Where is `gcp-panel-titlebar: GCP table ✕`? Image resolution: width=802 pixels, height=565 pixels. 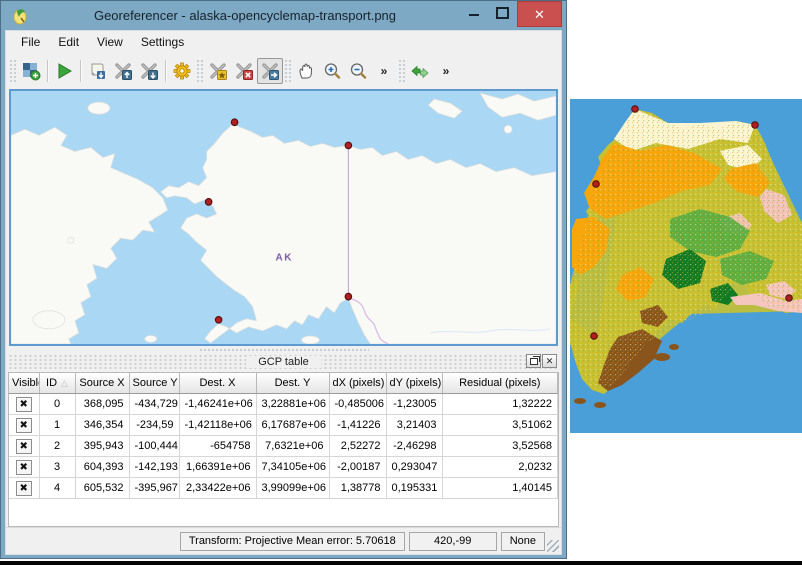 gcp-panel-titlebar: GCP table ✕ is located at coordinates (283, 362).